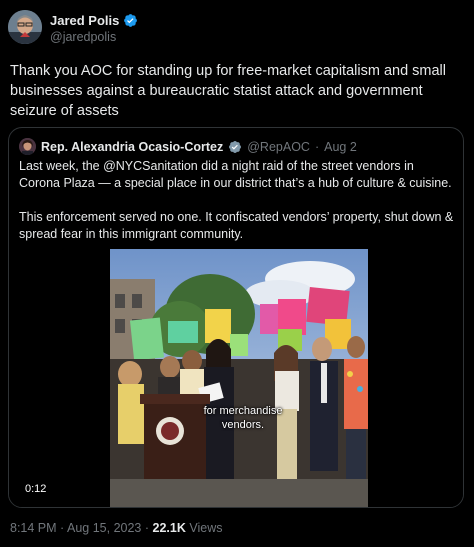 The width and height of the screenshot is (474, 547). I want to click on author-name: Jared Polis, so click(84, 20).